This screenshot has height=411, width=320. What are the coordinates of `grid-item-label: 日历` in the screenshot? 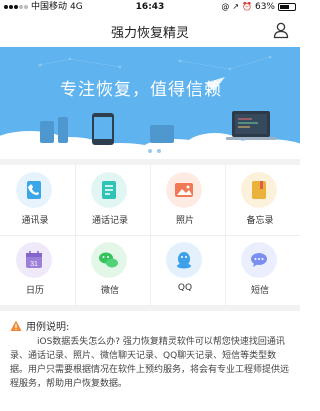 It's located at (34, 291).